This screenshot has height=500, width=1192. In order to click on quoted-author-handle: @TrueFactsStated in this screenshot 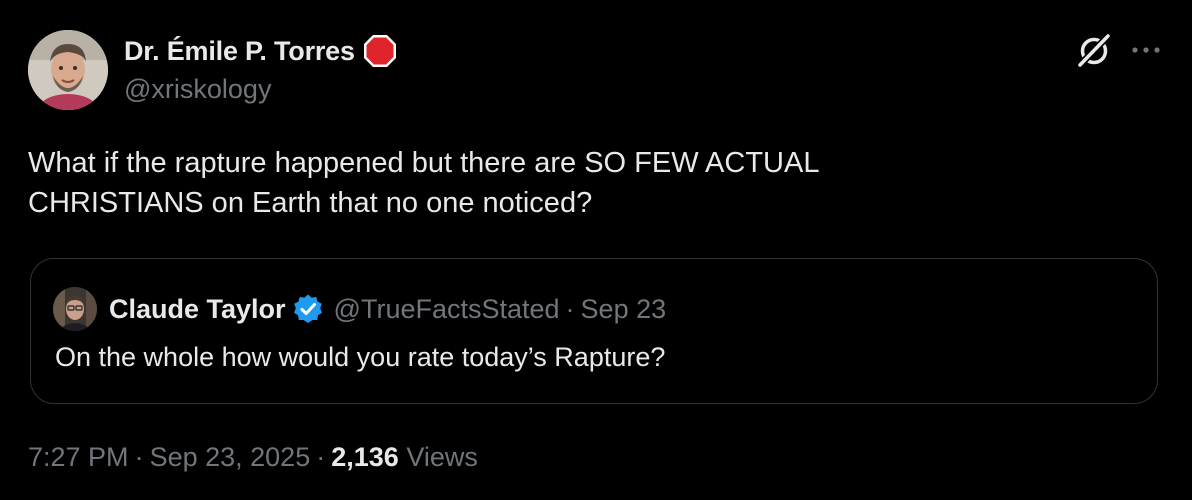, I will do `click(446, 308)`.